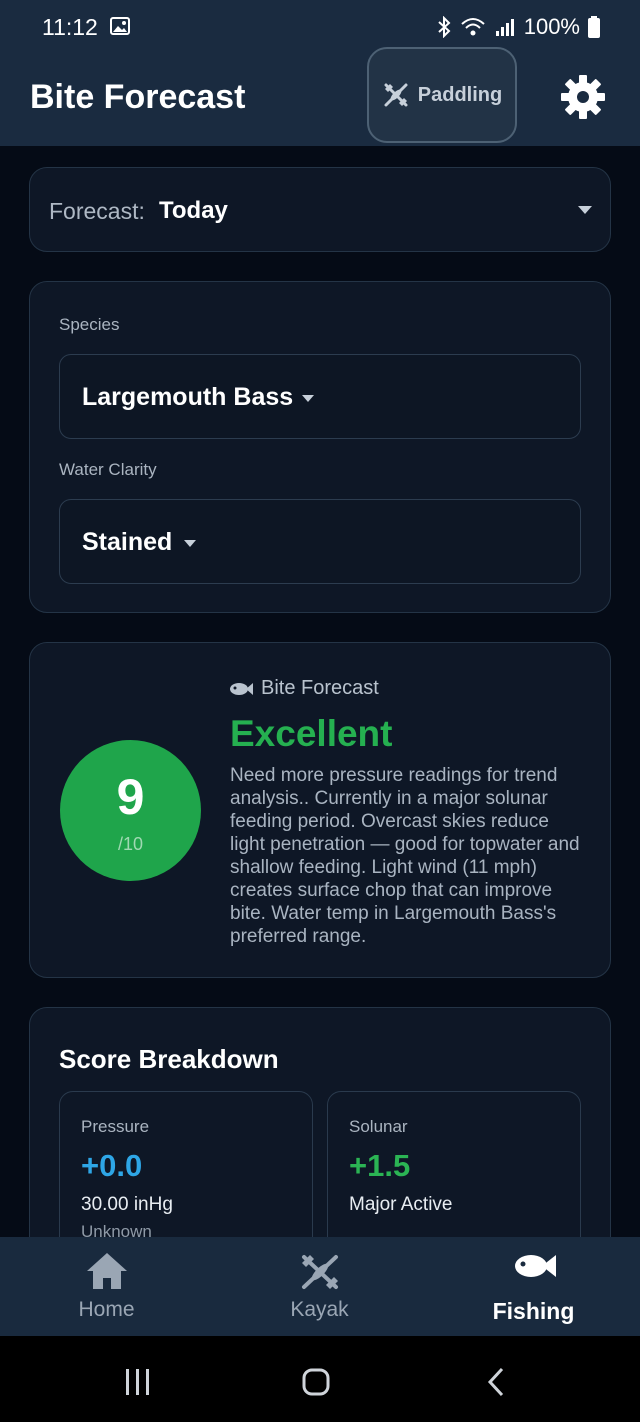  Describe the element at coordinates (518, 27) in the screenshot. I see `status-icons: 100%` at that location.